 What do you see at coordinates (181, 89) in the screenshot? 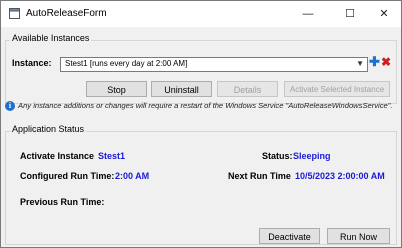
I see `uninstall-button: Uninstall` at bounding box center [181, 89].